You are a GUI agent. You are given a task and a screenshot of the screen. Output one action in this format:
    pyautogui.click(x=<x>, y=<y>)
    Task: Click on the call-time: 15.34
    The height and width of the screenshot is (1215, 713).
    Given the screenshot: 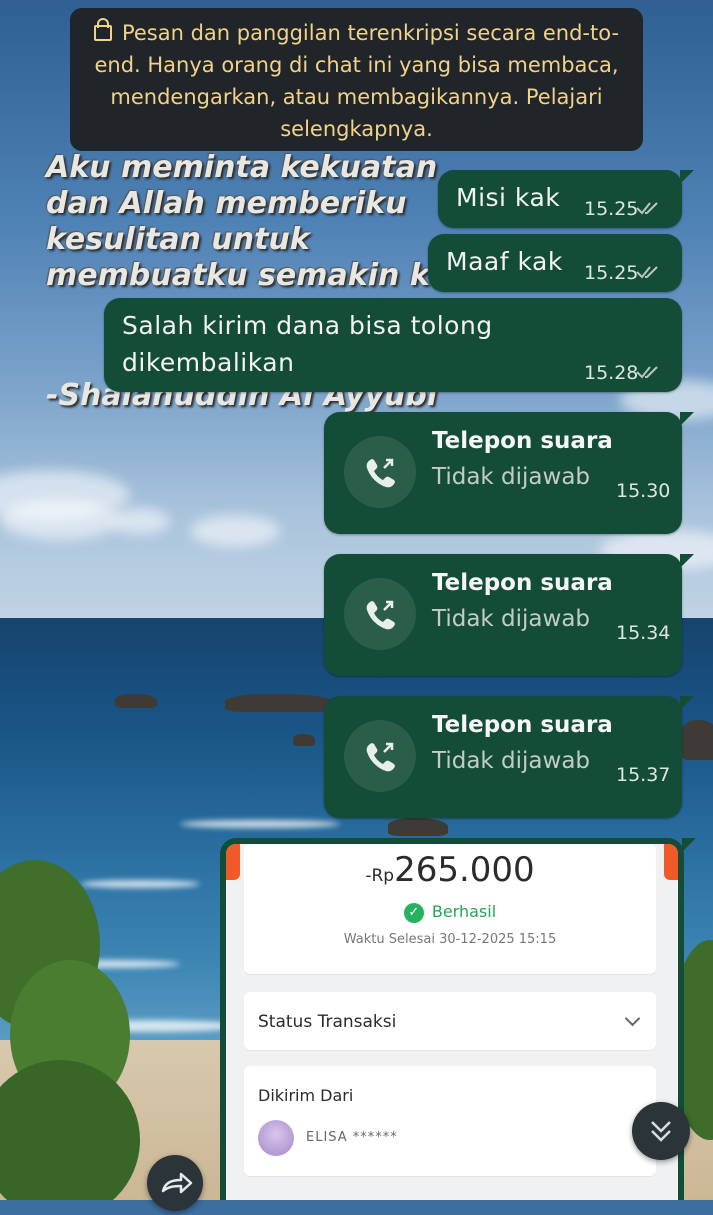 What is the action you would take?
    pyautogui.click(x=643, y=633)
    